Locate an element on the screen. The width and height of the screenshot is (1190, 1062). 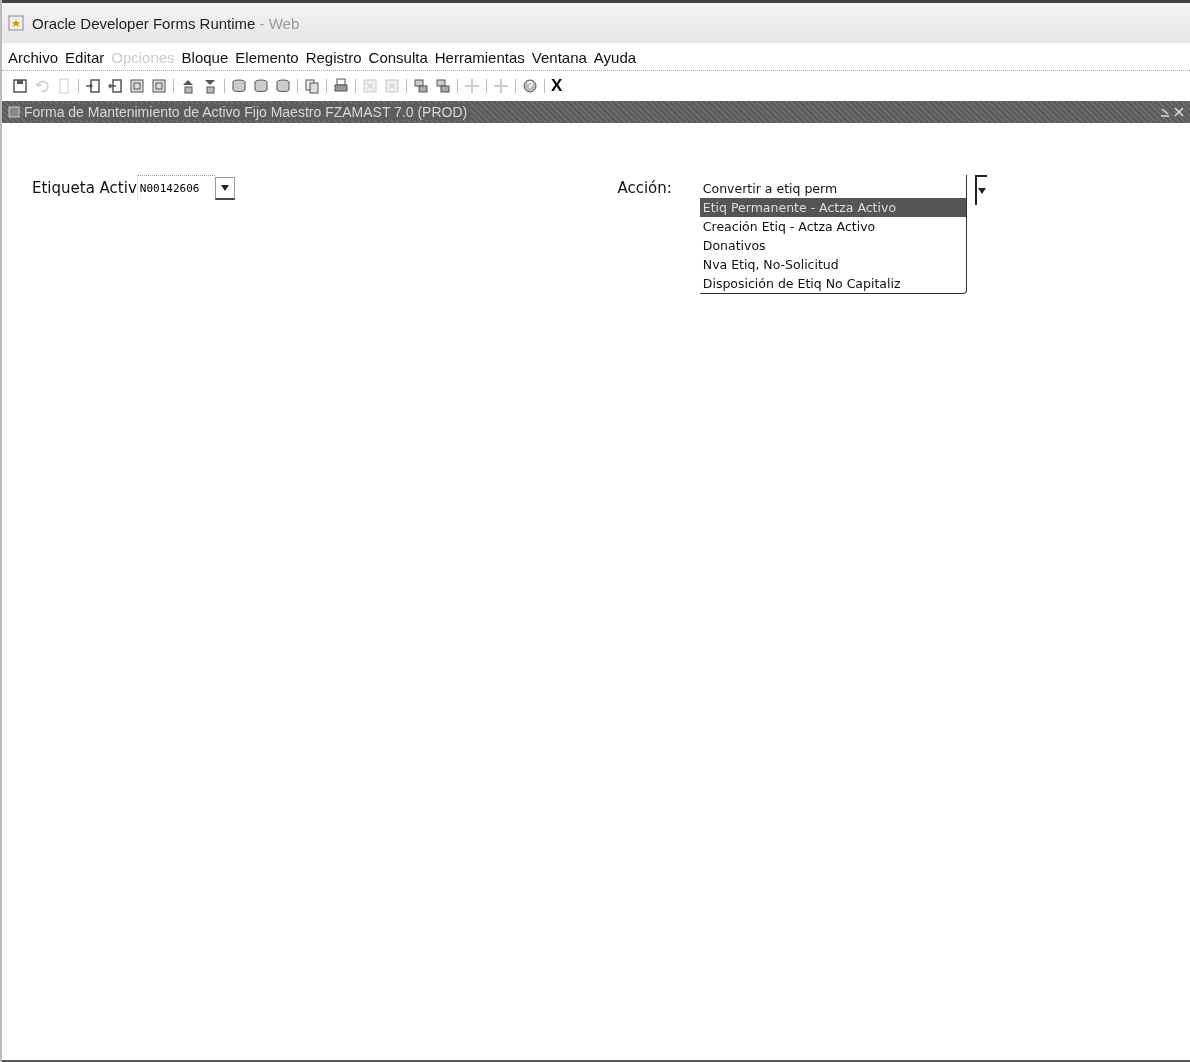
printer-icon is located at coordinates (341, 86).